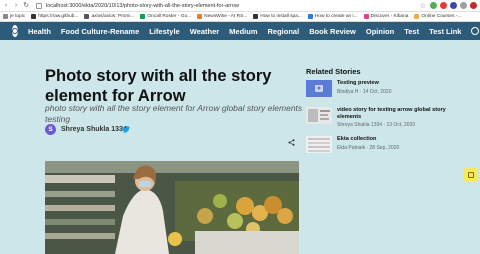 This screenshot has width=480, height=254. I want to click on menu-item-lifestyle: Lifestyle, so click(164, 31).